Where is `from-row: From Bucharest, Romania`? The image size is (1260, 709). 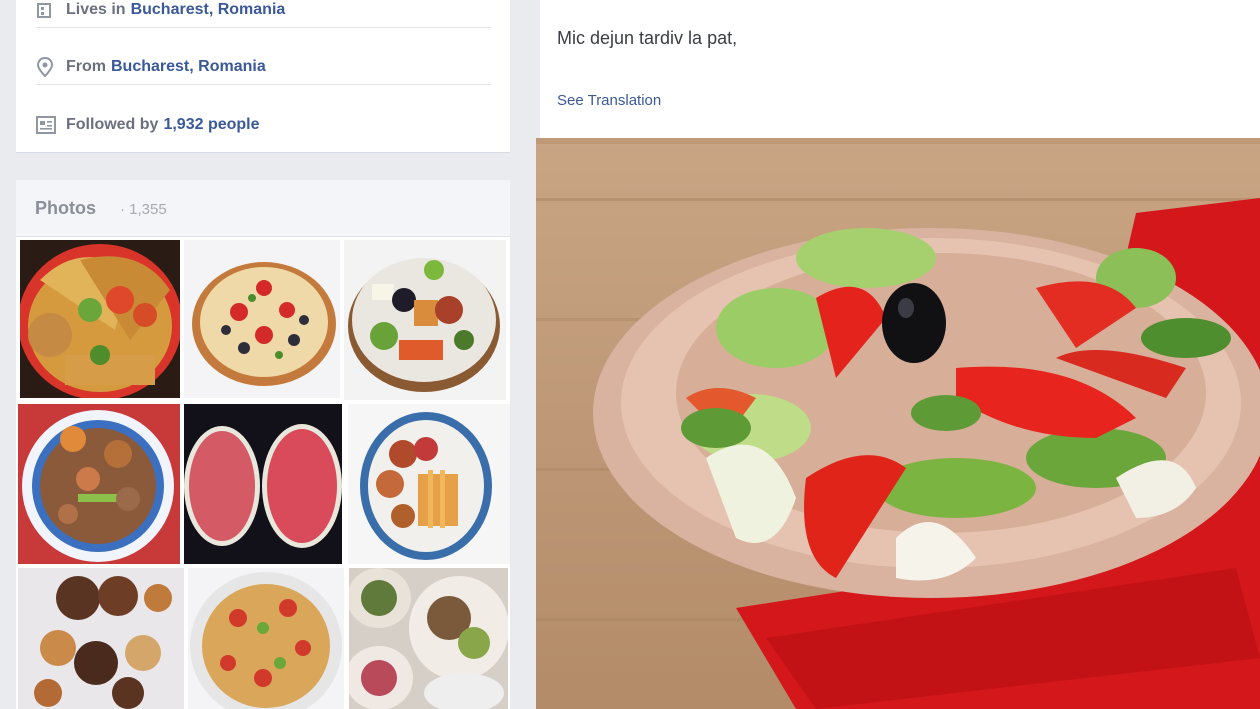
from-row: From Bucharest, Romania is located at coordinates (263, 67).